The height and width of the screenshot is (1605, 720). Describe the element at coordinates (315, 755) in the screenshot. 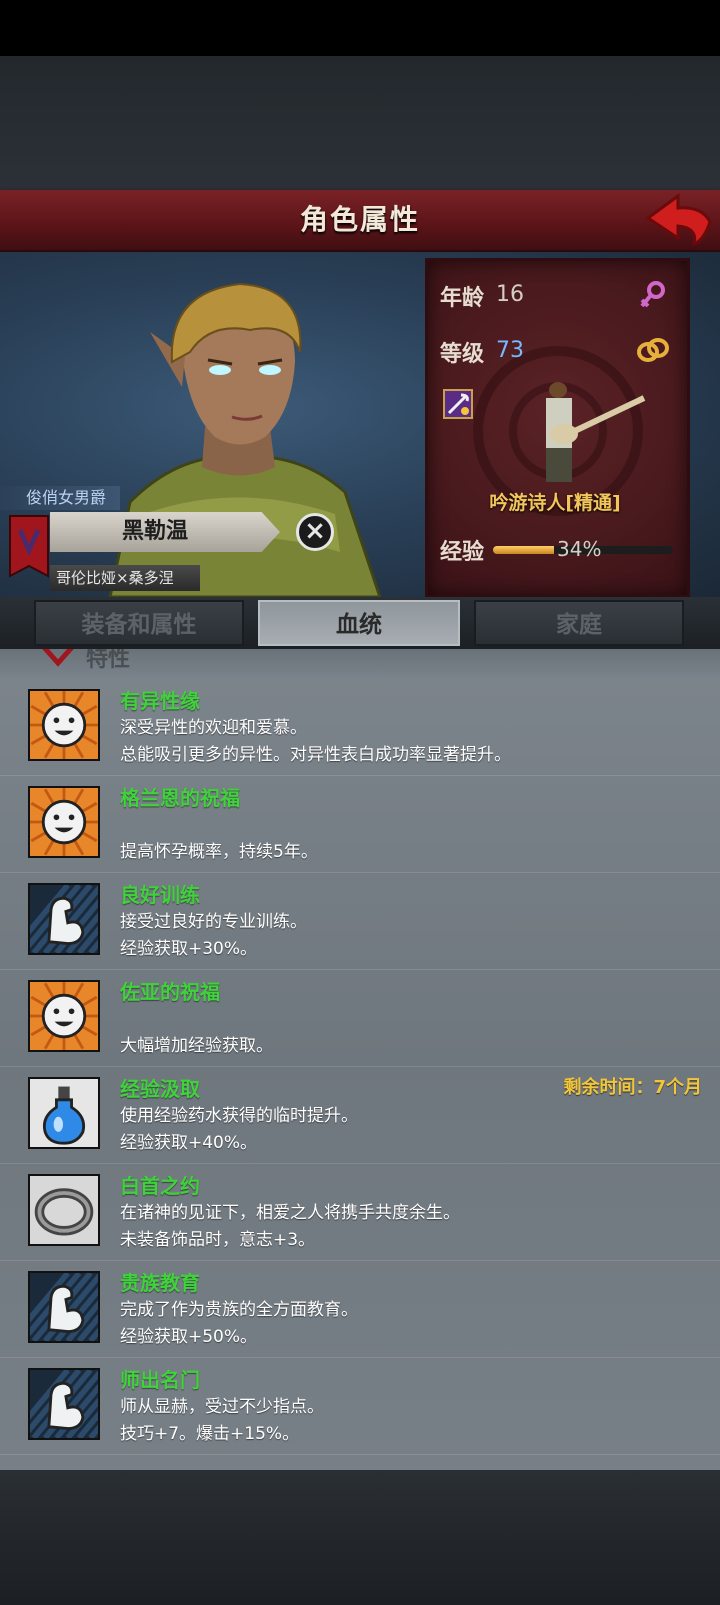

I see `trait-description: 总能吸引更多的异性。对异性表白成功率显著提升。` at that location.